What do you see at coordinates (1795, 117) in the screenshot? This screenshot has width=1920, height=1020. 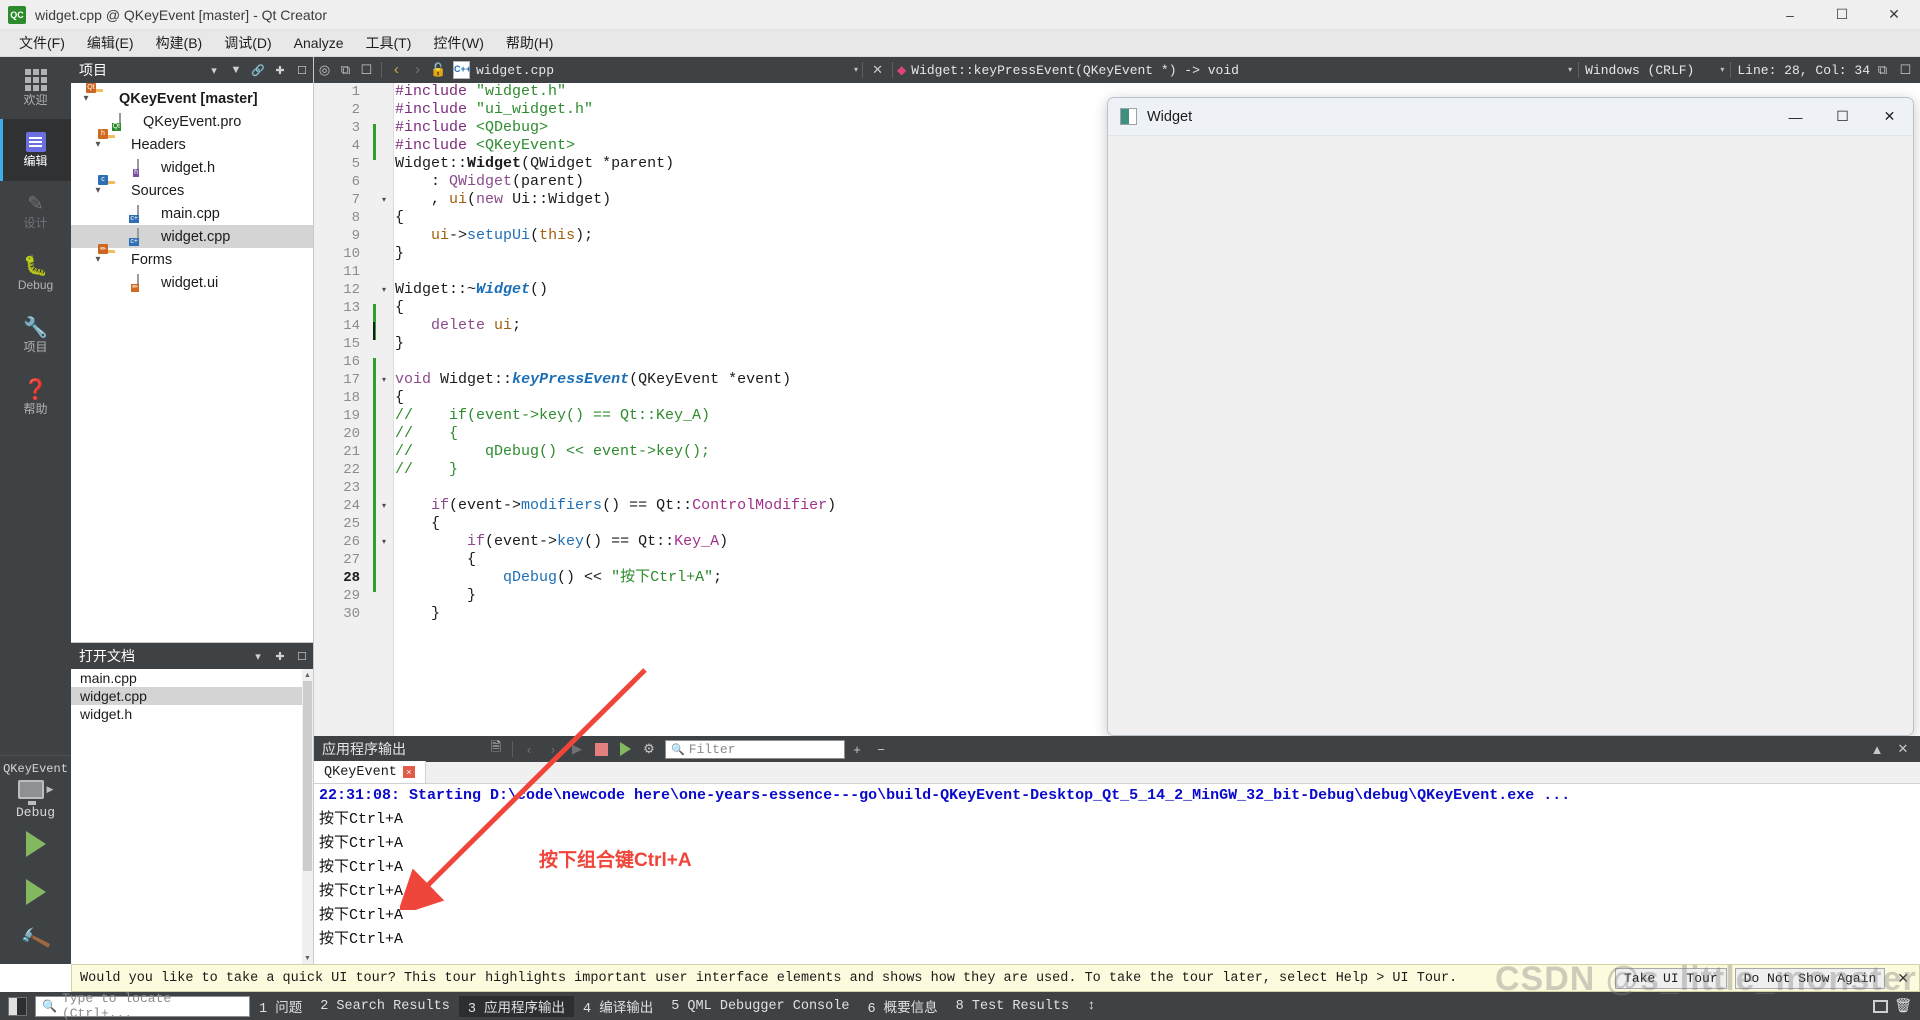 I see `widget-minimize-button: —` at bounding box center [1795, 117].